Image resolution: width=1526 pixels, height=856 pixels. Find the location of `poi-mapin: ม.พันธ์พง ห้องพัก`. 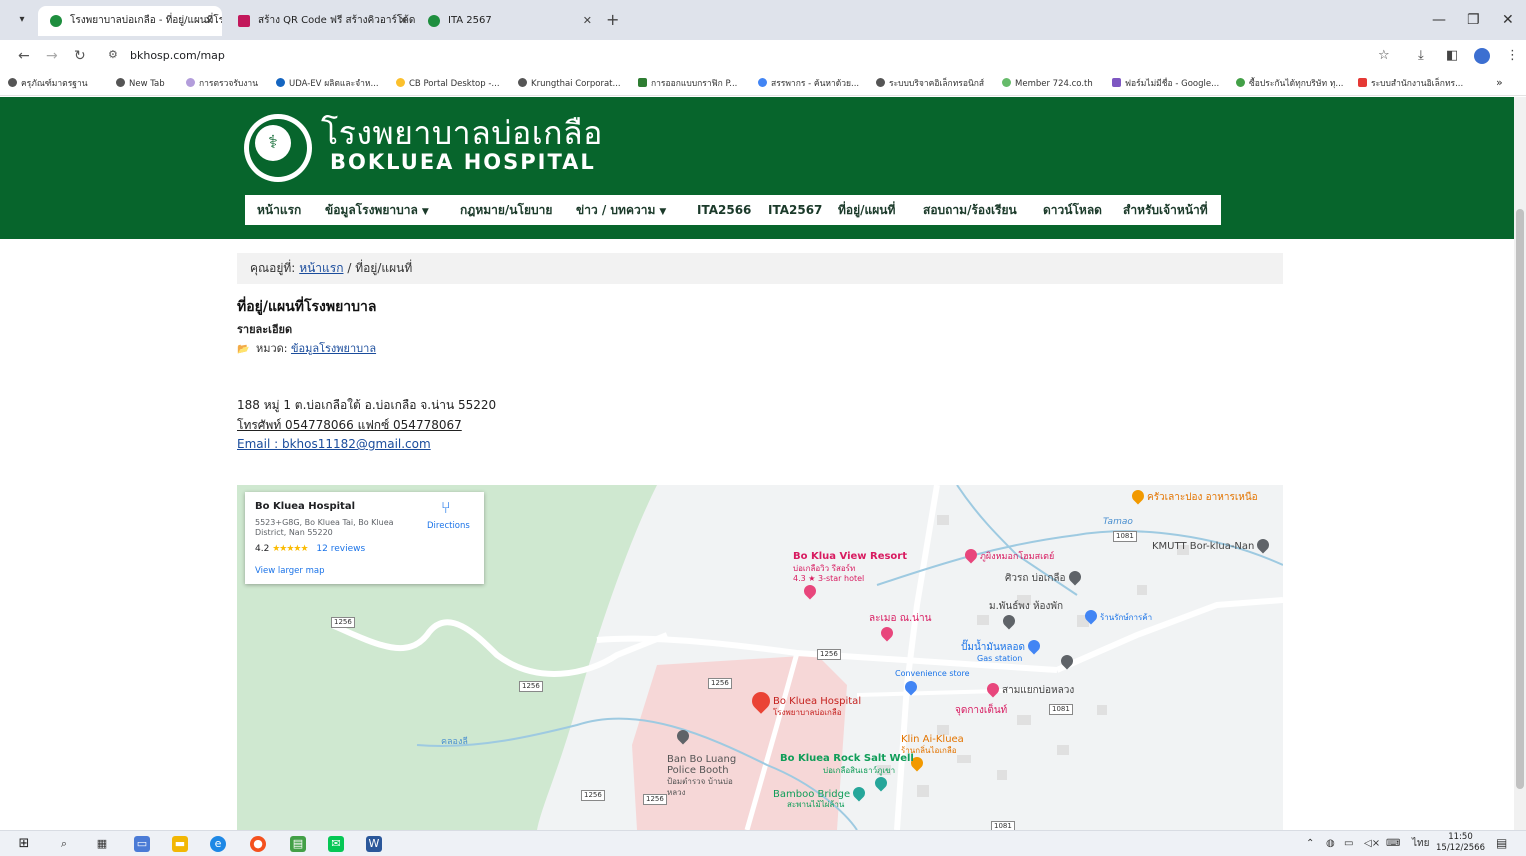

poi-mapin: ม.พันธ์พง ห้องพัก is located at coordinates (1026, 606).